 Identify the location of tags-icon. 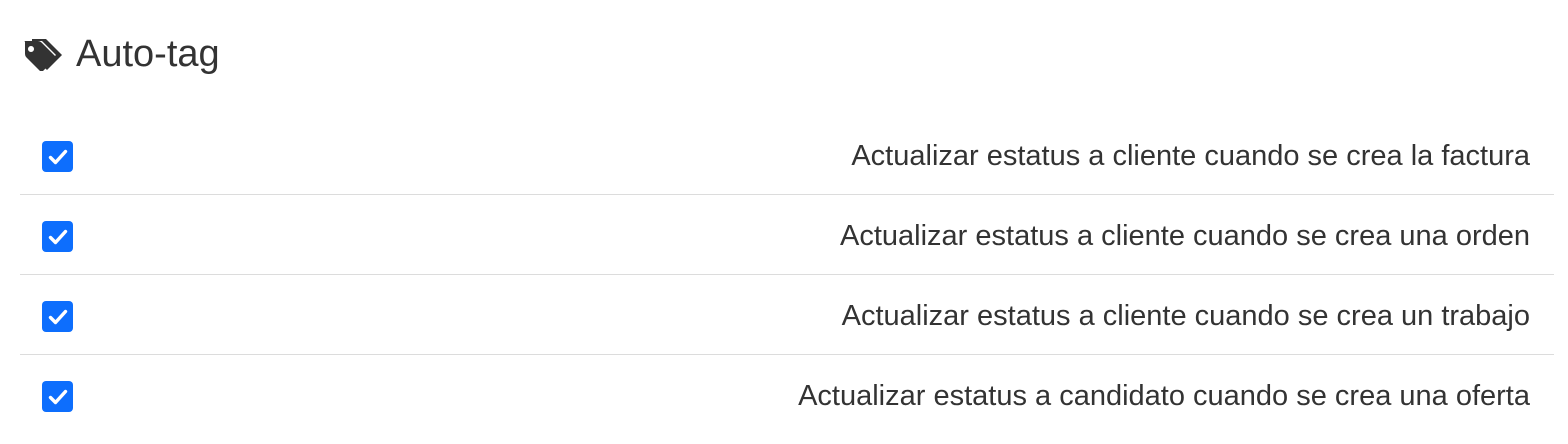
(43, 54).